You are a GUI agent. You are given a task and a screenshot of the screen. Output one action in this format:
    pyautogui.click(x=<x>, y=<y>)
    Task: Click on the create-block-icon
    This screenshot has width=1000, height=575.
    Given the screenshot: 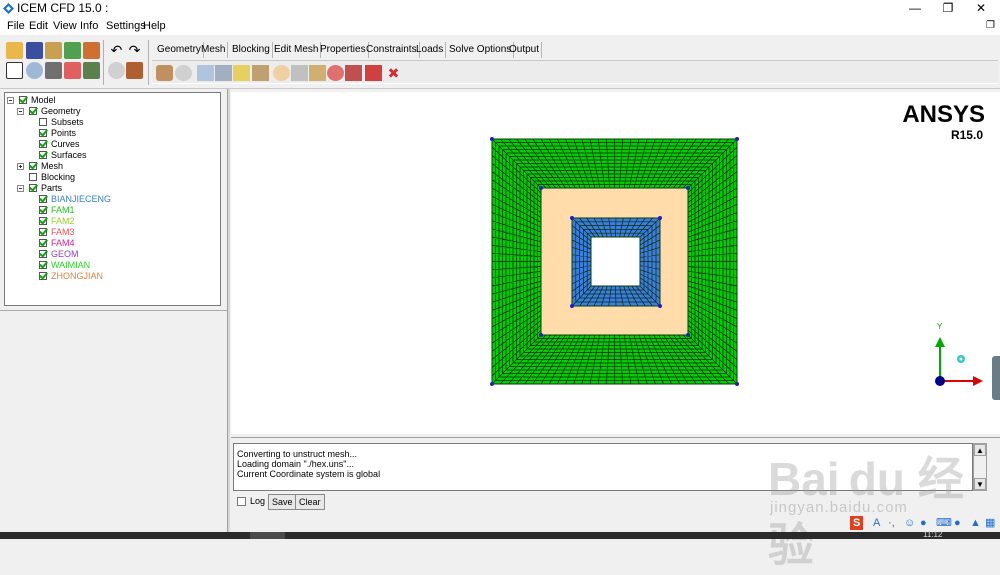 What is the action you would take?
    pyautogui.click(x=164, y=73)
    